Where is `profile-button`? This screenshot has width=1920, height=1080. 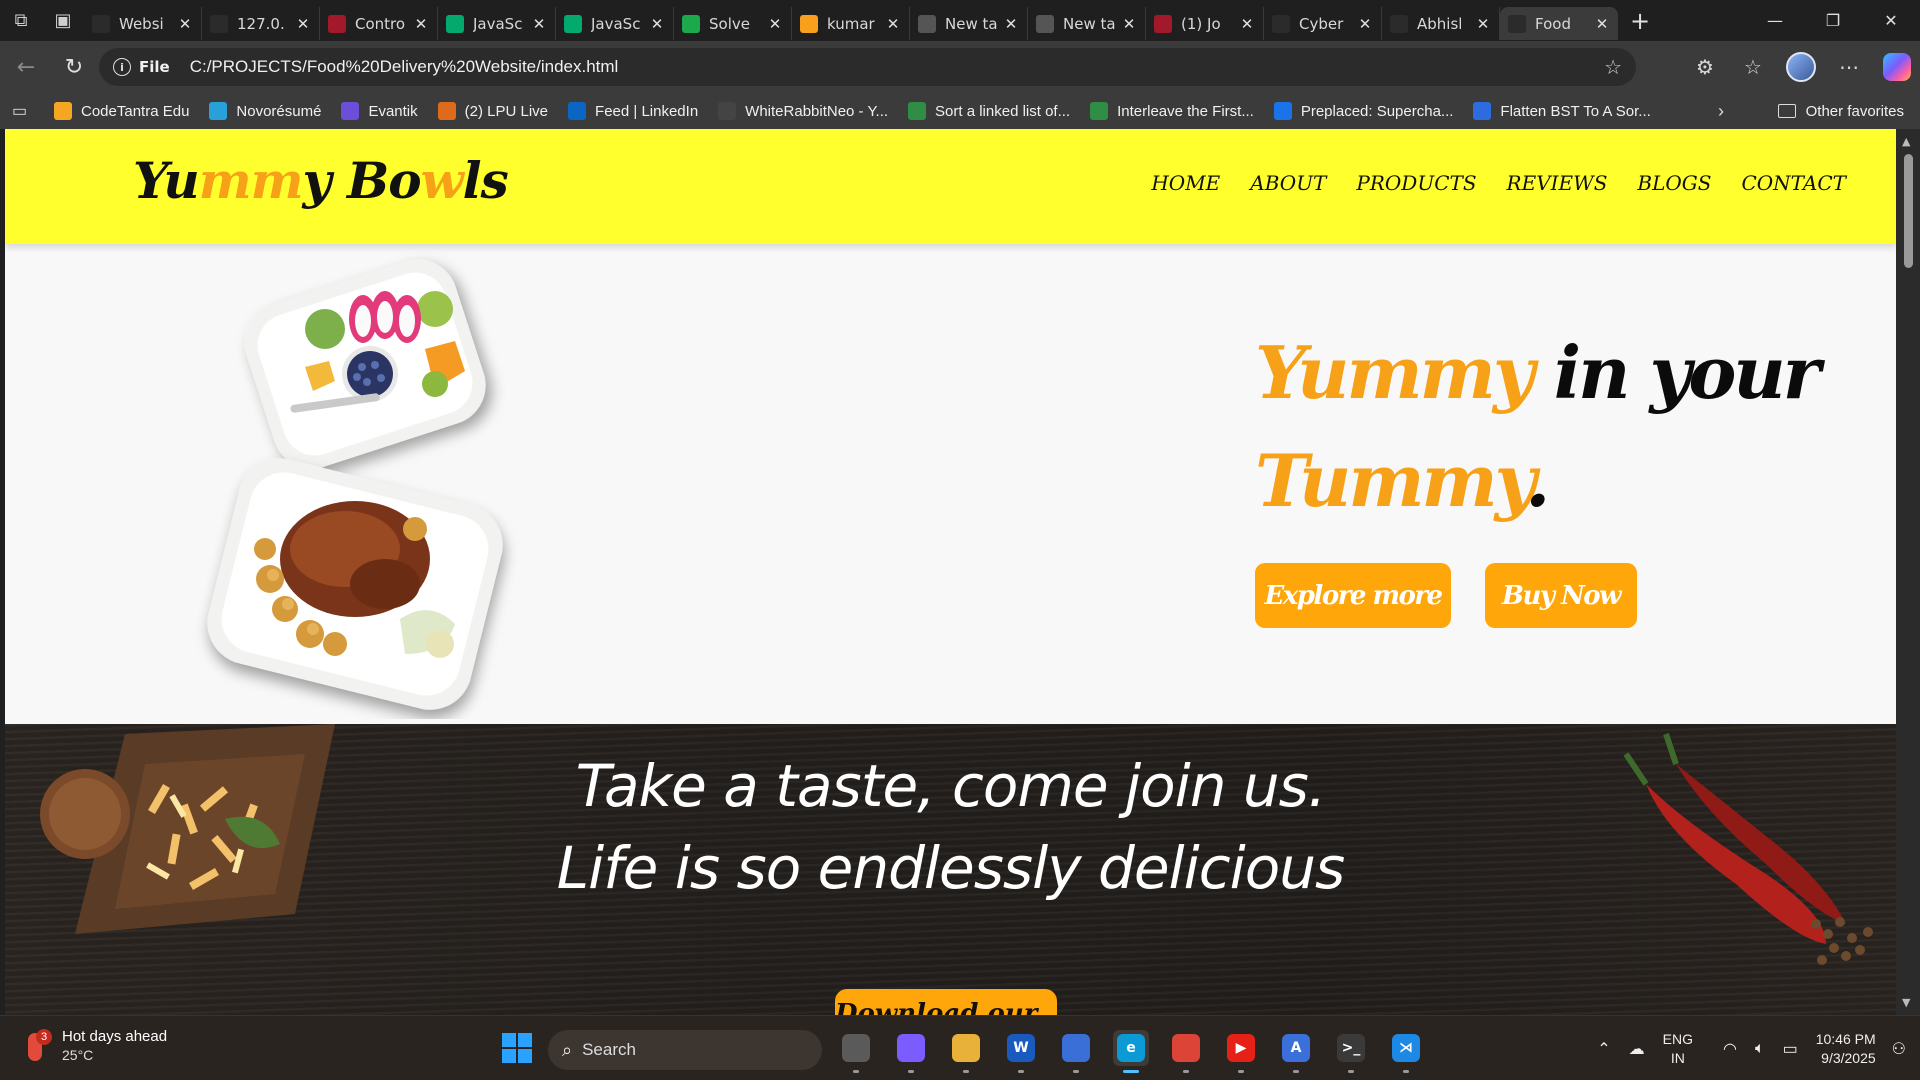 profile-button is located at coordinates (1801, 67).